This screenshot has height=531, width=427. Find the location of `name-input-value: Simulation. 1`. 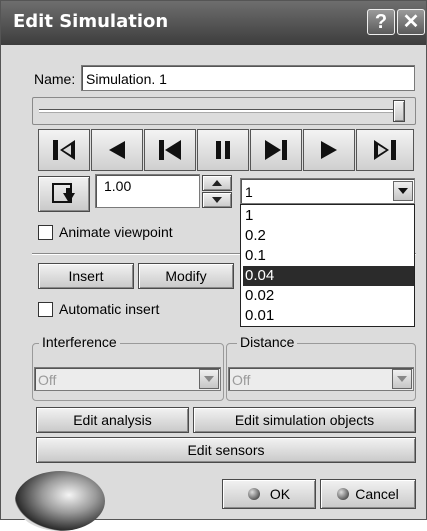

name-input-value: Simulation. 1 is located at coordinates (126, 79).